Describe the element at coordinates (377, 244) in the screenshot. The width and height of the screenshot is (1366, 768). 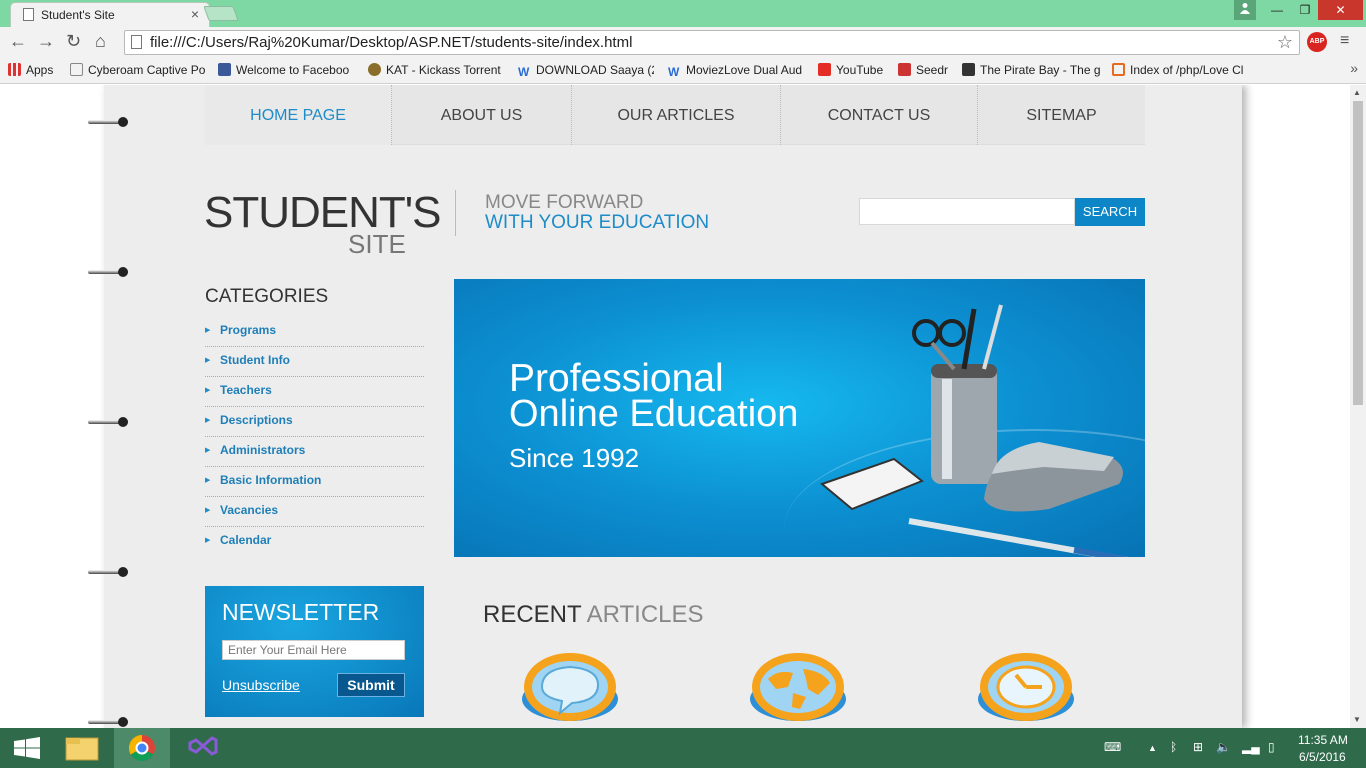
I see `site-logo-sub: SITE` at that location.